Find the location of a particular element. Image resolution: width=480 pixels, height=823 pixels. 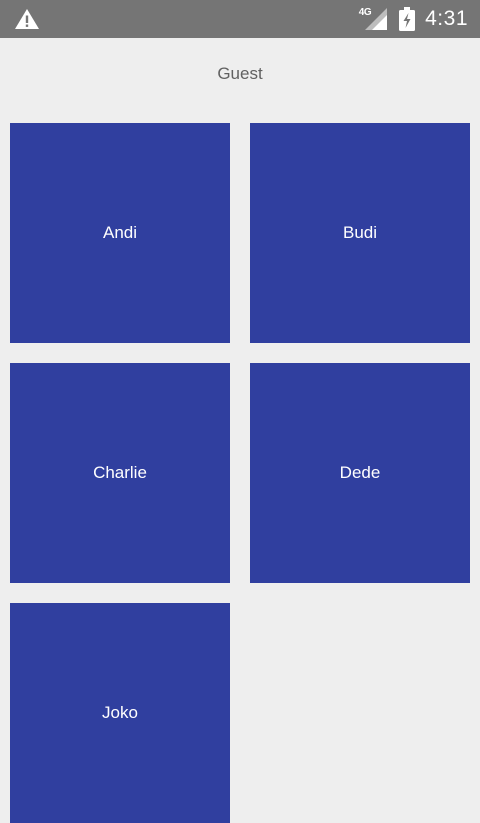

guest-tile-joko: Joko is located at coordinates (120, 713).